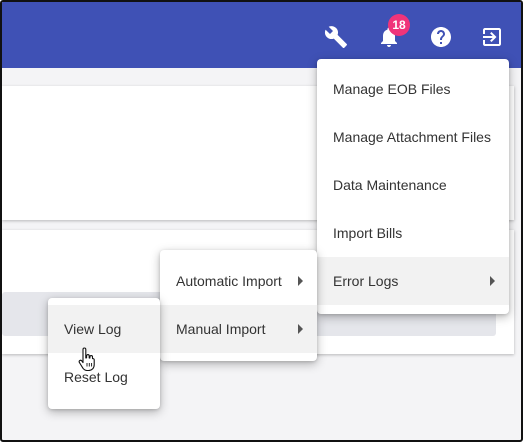  Describe the element at coordinates (392, 89) in the screenshot. I see `menu-item-label: Manage EOB Files` at that location.